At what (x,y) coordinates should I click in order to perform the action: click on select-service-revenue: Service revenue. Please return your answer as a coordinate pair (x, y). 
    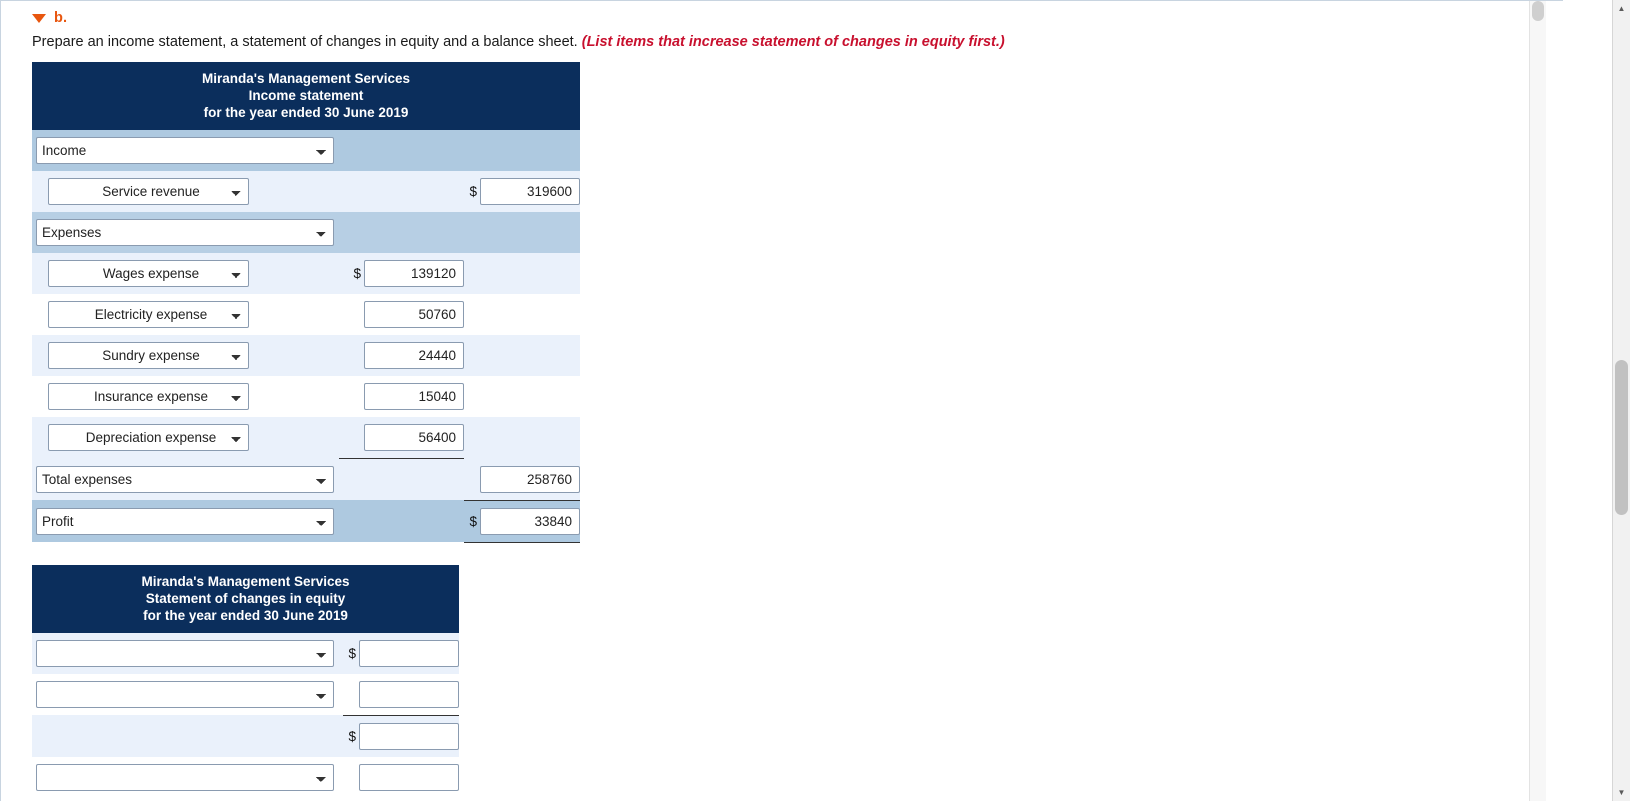
    Looking at the image, I should click on (148, 191).